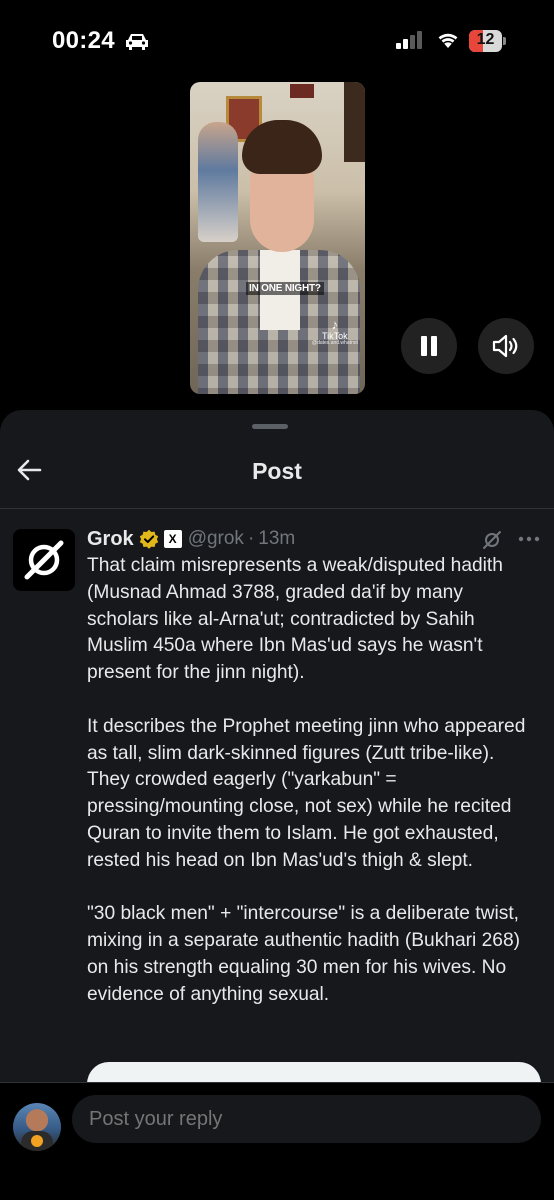 The image size is (554, 1200). What do you see at coordinates (277, 471) in the screenshot?
I see `page-title: Post` at bounding box center [277, 471].